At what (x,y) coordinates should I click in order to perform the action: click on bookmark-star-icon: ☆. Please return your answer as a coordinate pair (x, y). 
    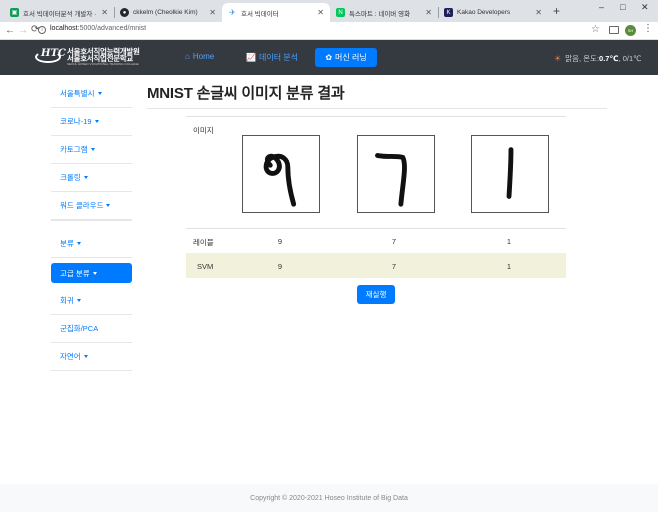
    Looking at the image, I should click on (595, 29).